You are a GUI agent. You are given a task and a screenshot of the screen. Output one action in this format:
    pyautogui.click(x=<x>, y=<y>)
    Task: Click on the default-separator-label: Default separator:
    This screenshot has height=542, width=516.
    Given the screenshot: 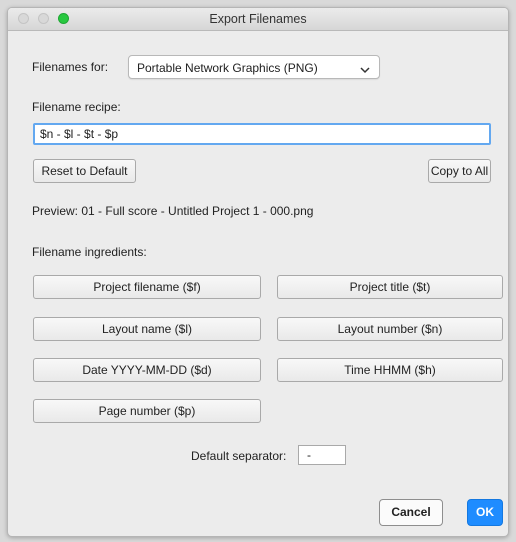 What is the action you would take?
    pyautogui.click(x=239, y=456)
    